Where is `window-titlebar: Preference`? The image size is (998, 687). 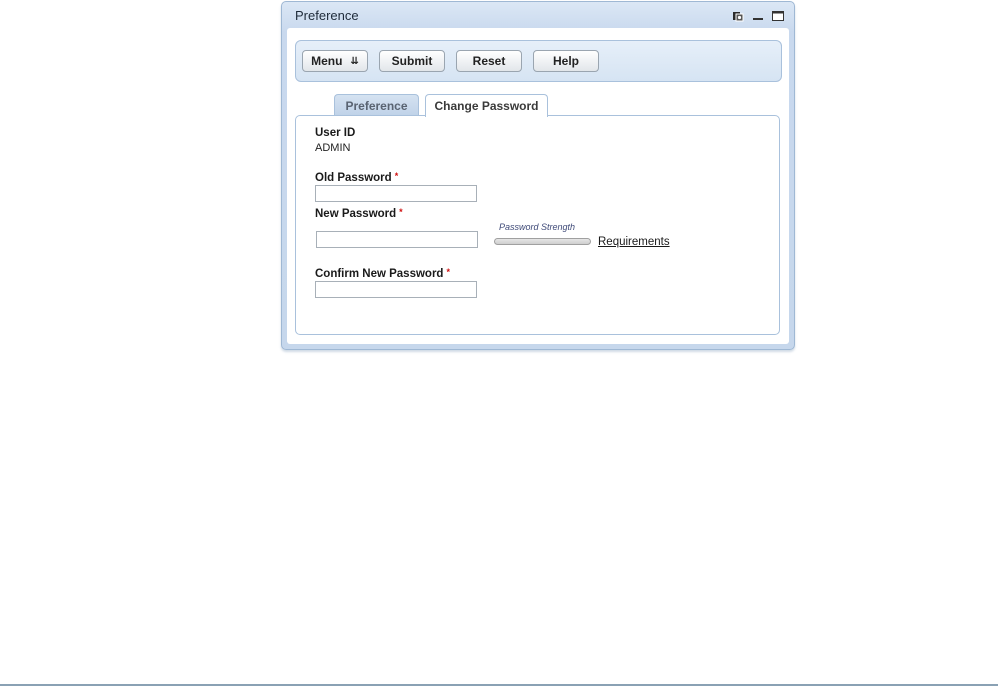
window-titlebar: Preference is located at coordinates (538, 15).